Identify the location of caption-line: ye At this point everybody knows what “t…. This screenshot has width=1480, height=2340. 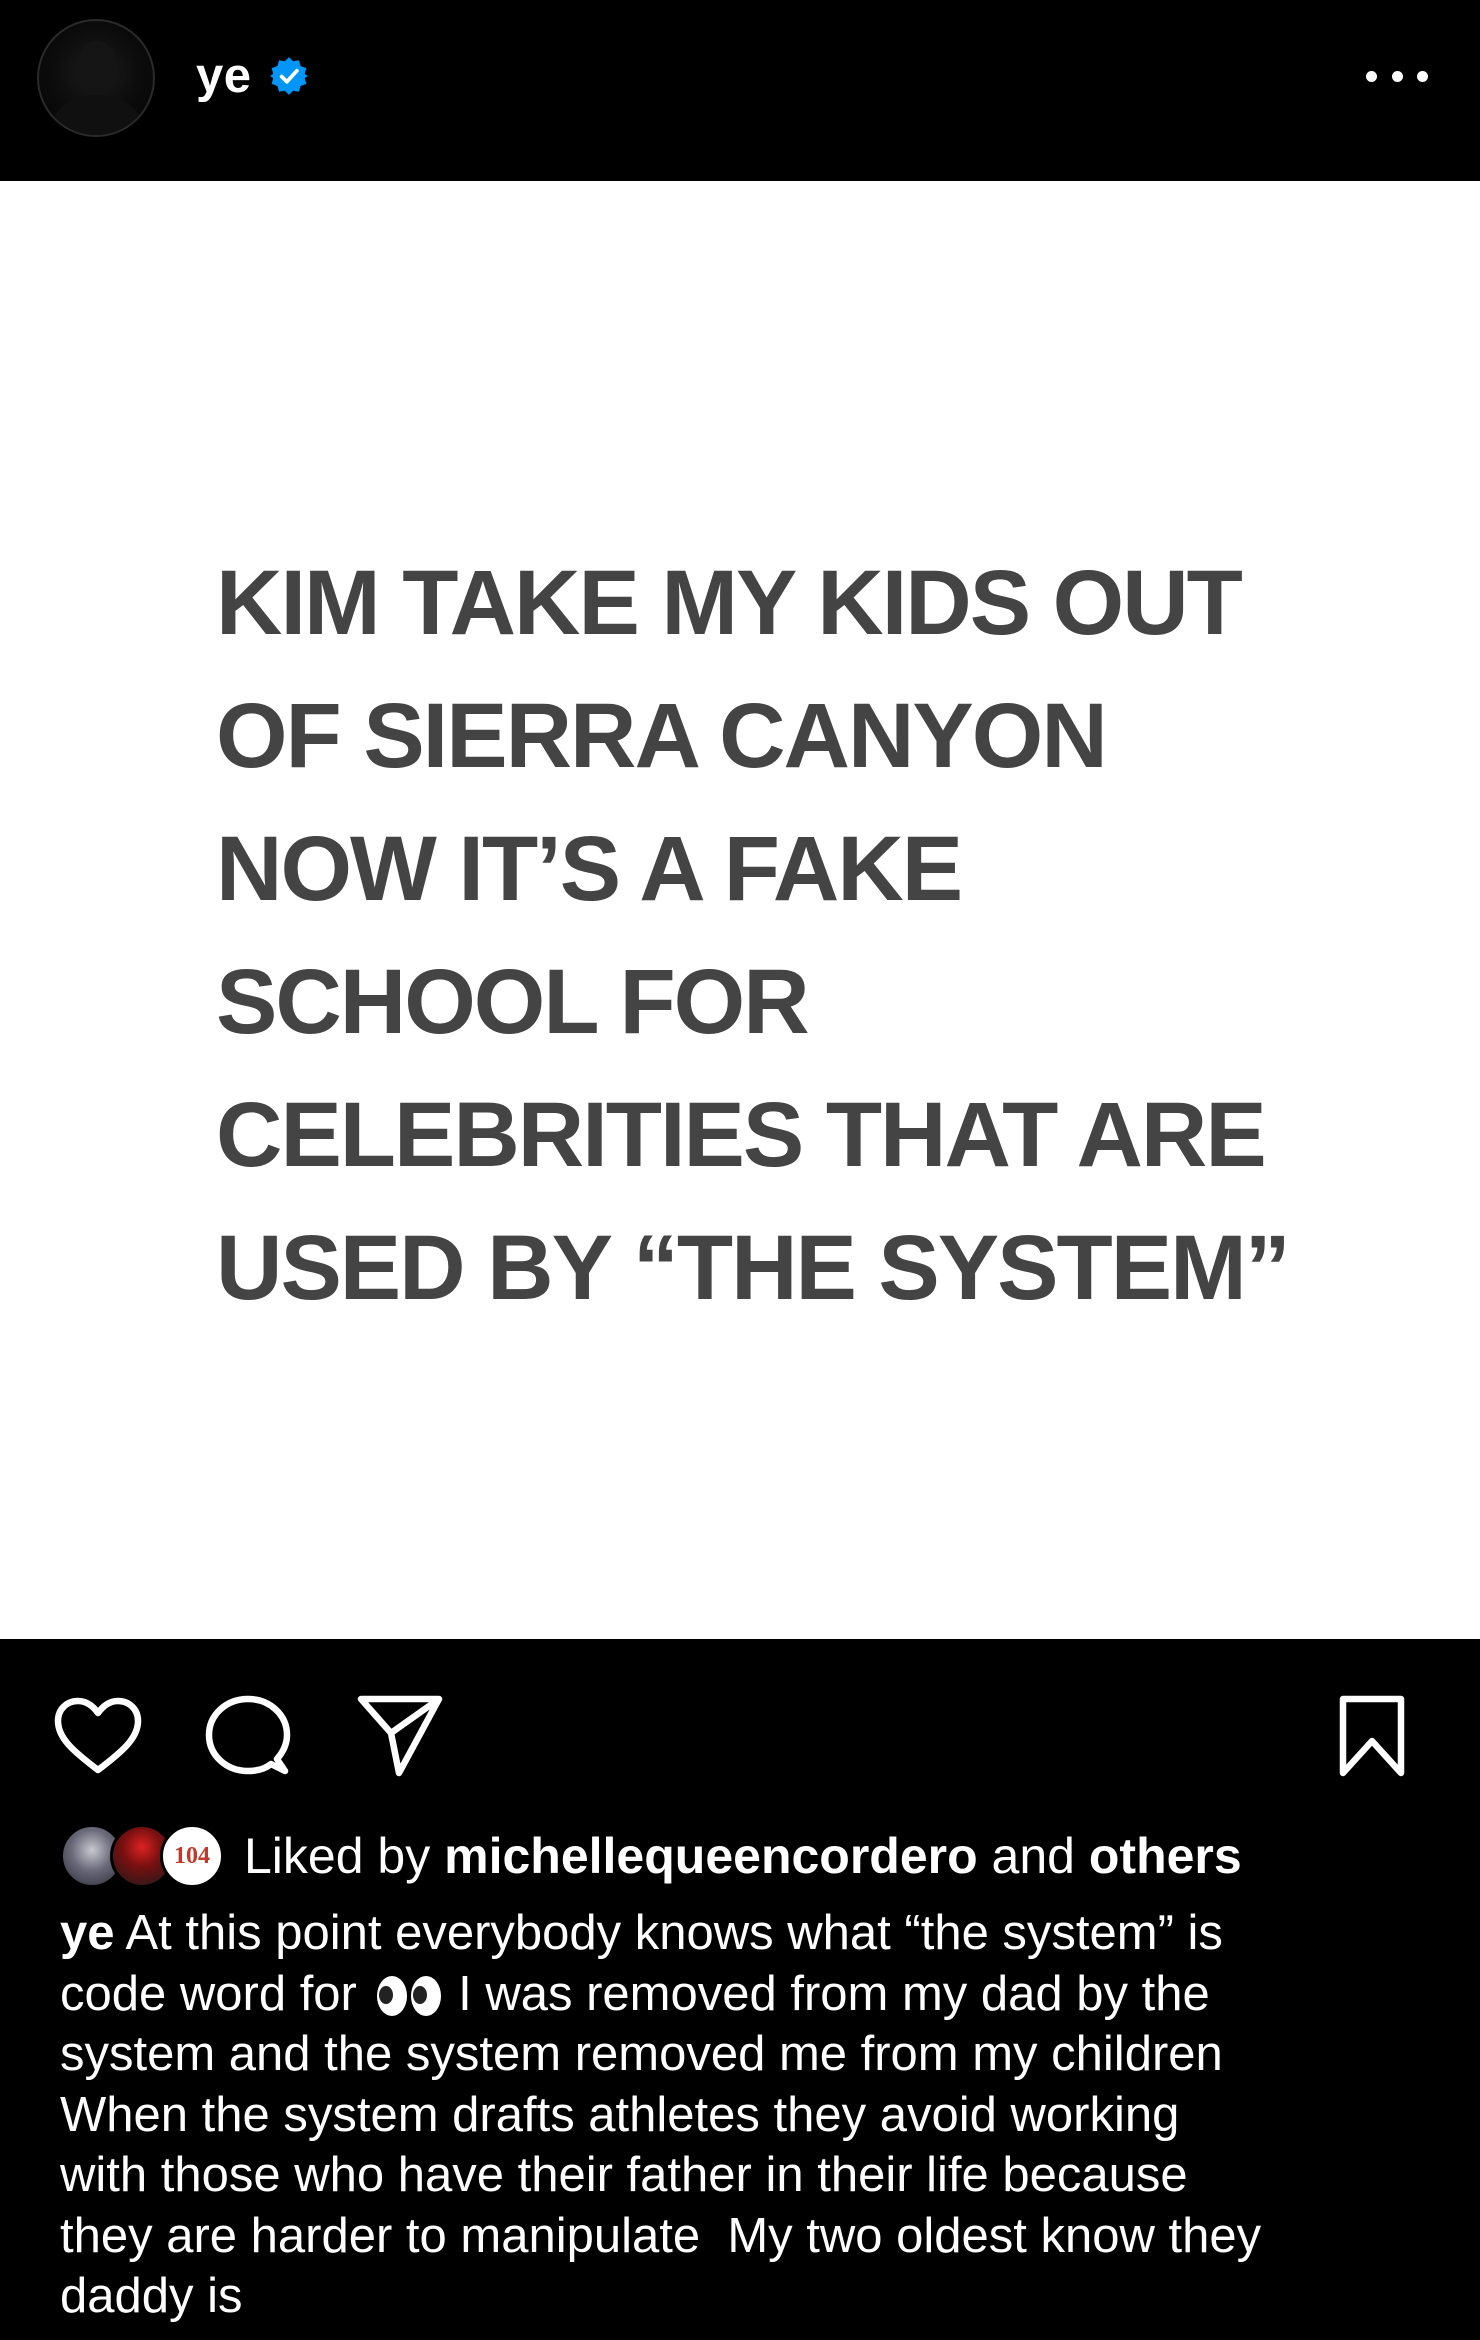
(745, 1933).